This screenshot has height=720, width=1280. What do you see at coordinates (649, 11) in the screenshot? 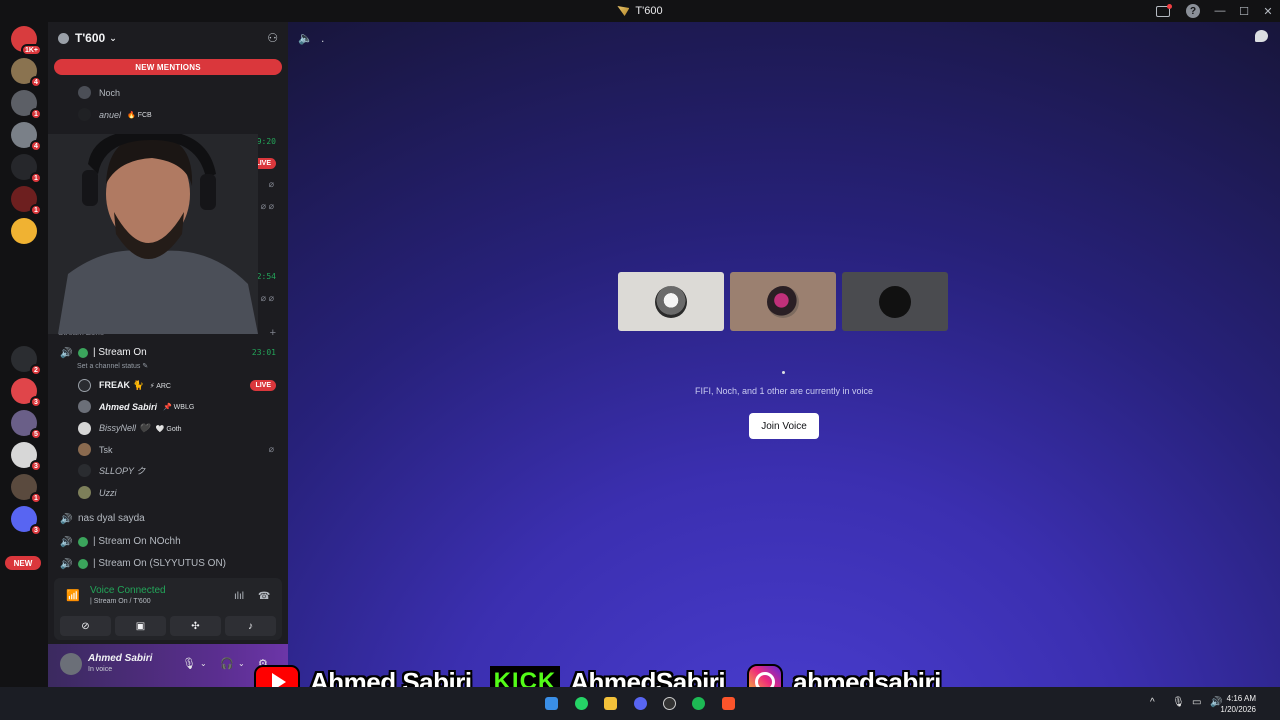
I see `window-title-text: T'600` at bounding box center [649, 11].